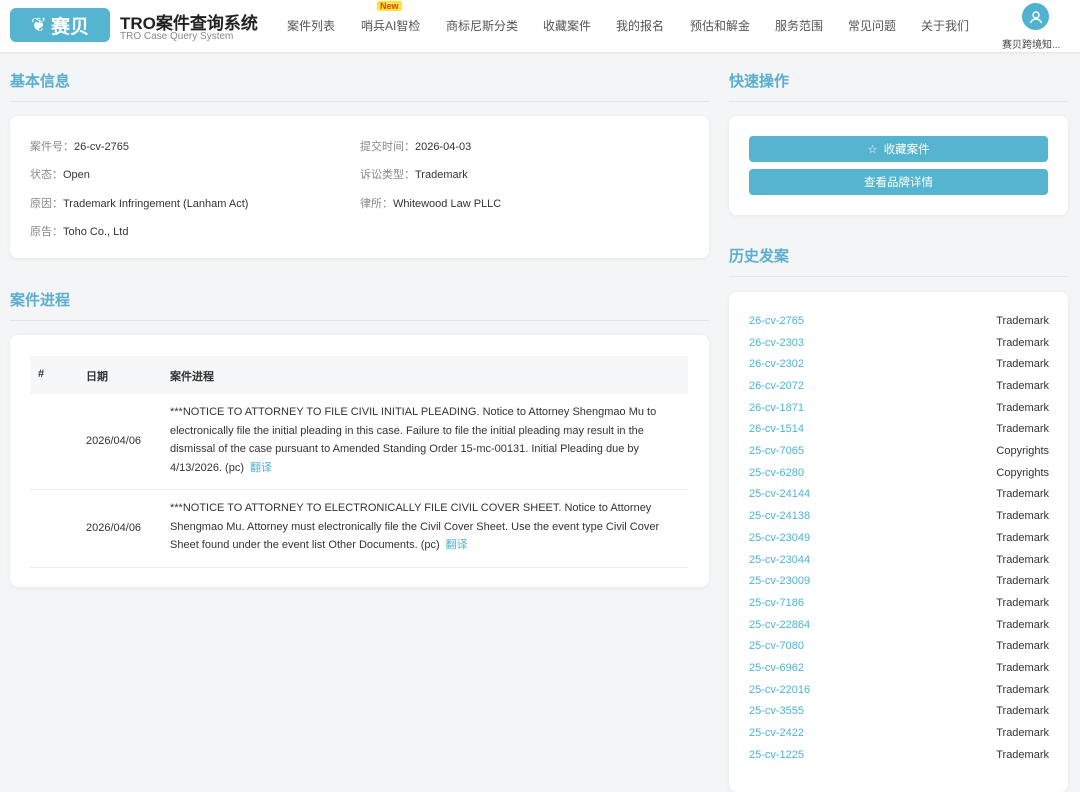 The height and width of the screenshot is (792, 1080). I want to click on info-field: 状态：Open, so click(60, 174).